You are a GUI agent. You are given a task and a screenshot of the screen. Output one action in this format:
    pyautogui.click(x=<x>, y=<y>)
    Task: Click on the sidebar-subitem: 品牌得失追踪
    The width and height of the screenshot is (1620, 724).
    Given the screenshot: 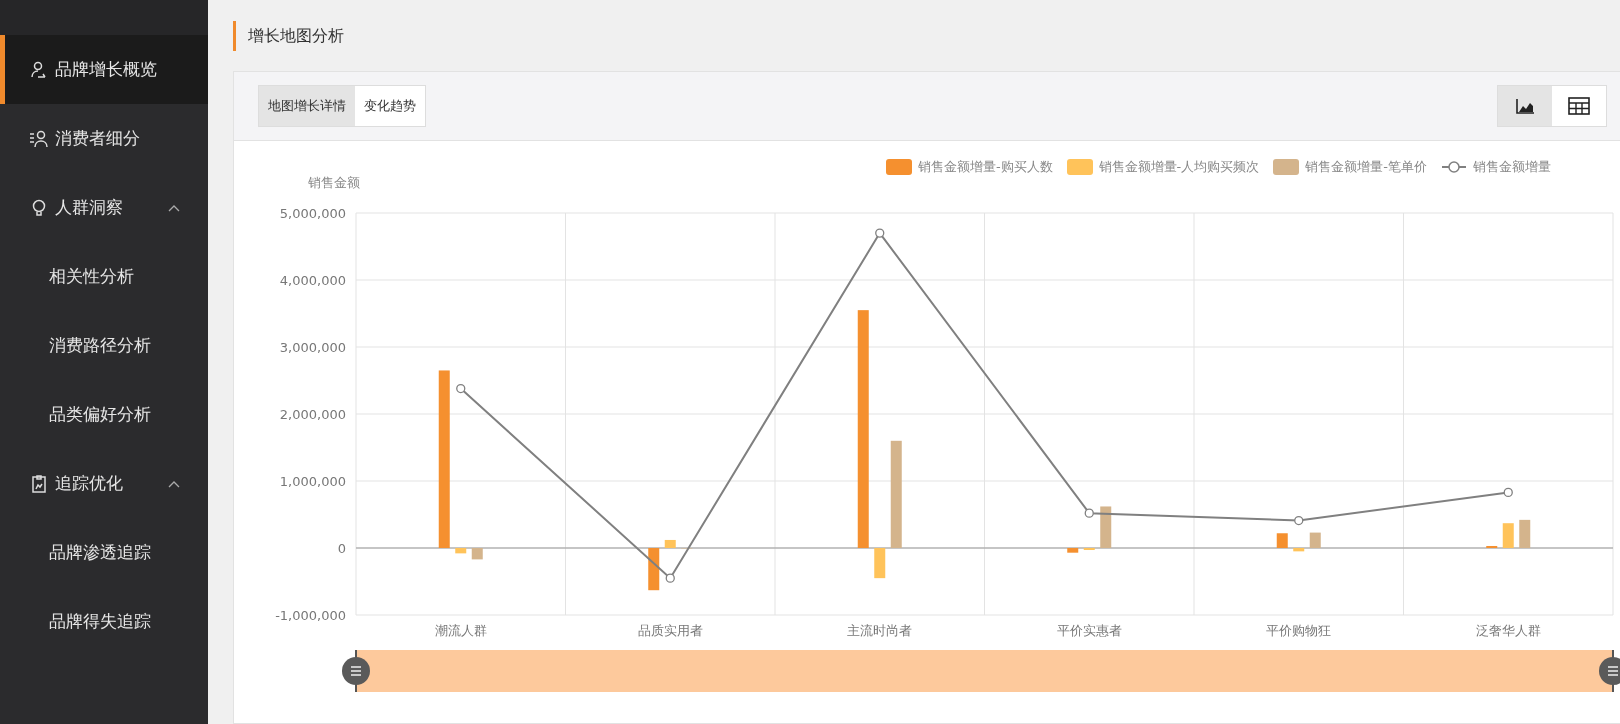 What is the action you would take?
    pyautogui.click(x=104, y=621)
    